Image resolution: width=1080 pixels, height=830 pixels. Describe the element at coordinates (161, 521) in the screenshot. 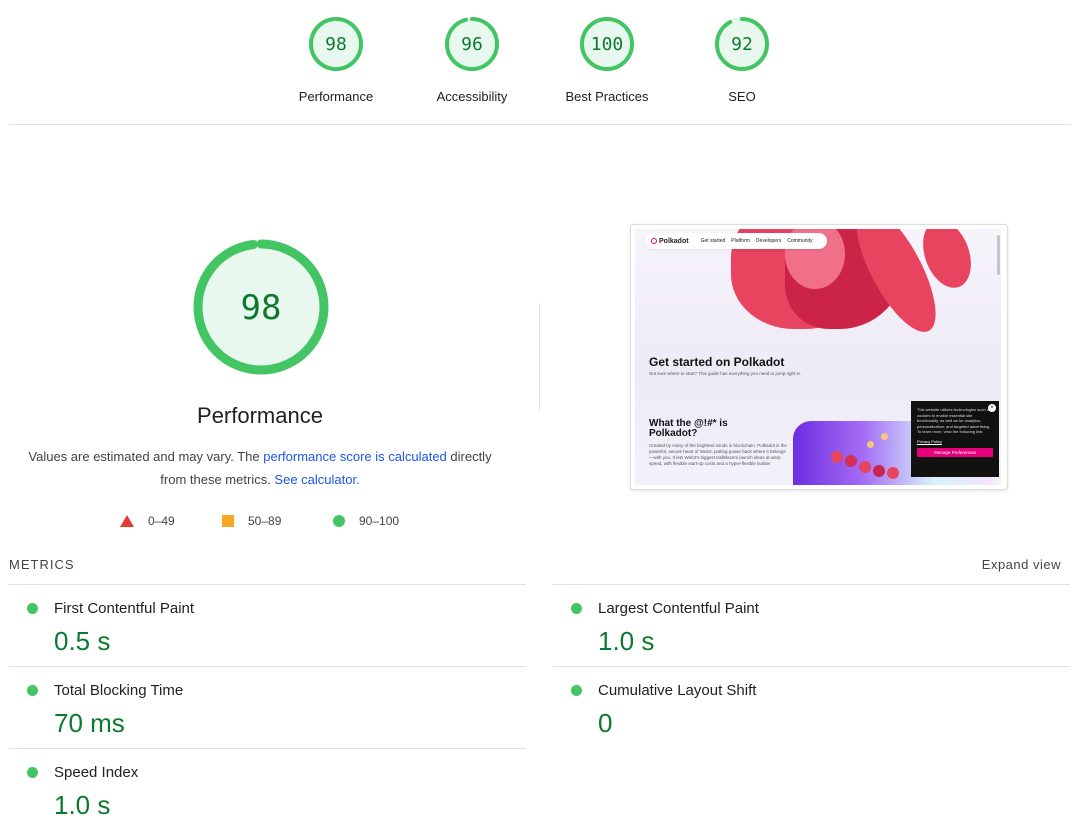

I see `legend-range: 0–49` at that location.